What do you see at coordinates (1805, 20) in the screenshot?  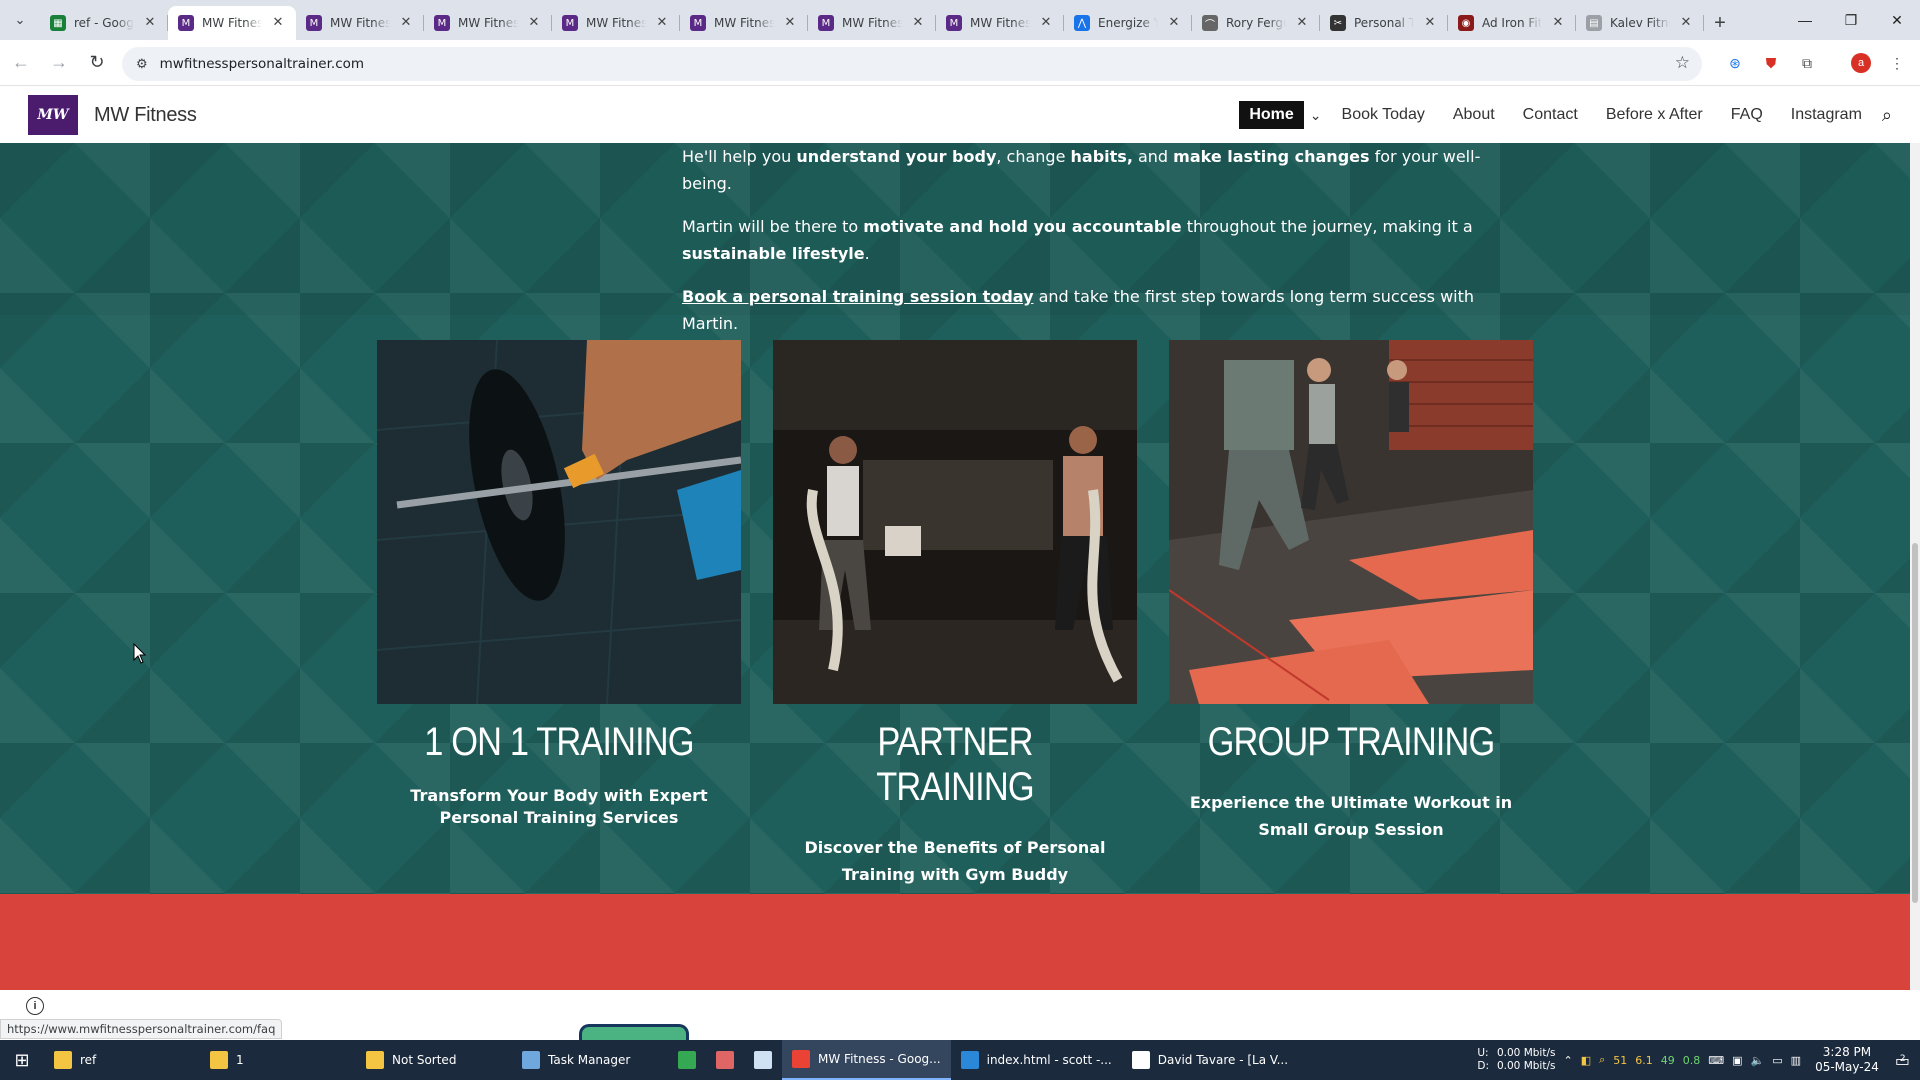 I see `minimize-icon: —` at bounding box center [1805, 20].